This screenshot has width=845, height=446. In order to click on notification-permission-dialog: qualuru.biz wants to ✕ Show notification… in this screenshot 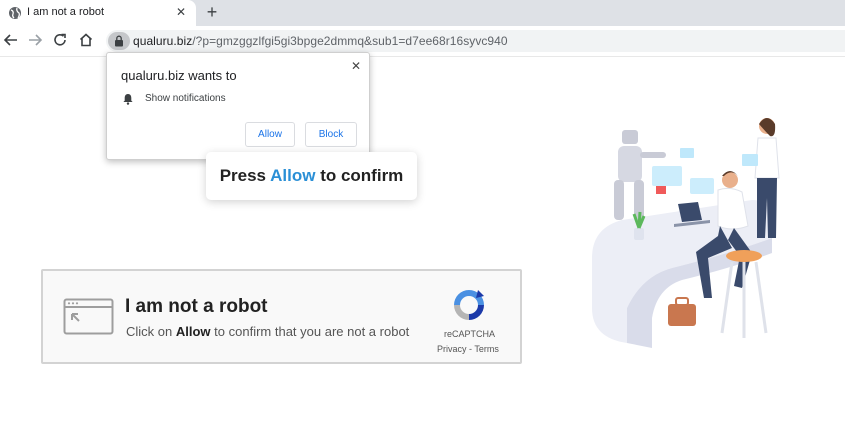, I will do `click(238, 106)`.